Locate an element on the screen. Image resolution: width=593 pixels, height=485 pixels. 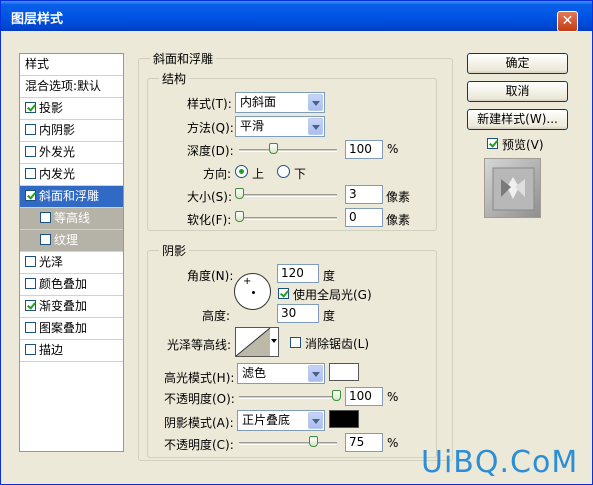
angle-unit: 度 is located at coordinates (329, 276).